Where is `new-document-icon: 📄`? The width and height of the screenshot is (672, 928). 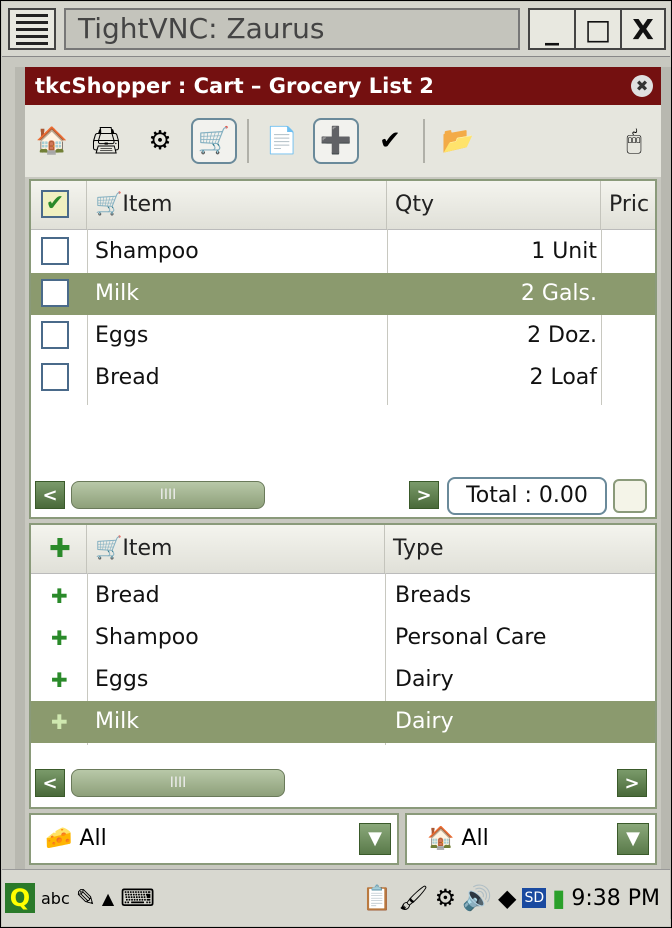 new-document-icon: 📄 is located at coordinates (282, 141).